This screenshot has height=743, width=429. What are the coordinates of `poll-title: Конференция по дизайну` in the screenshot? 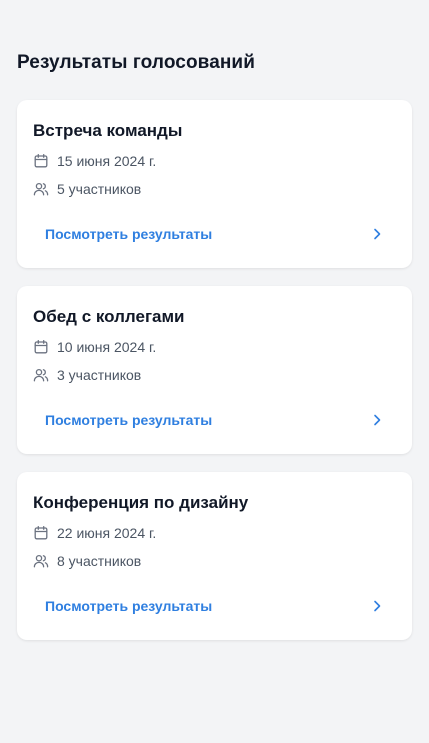 It's located at (141, 502).